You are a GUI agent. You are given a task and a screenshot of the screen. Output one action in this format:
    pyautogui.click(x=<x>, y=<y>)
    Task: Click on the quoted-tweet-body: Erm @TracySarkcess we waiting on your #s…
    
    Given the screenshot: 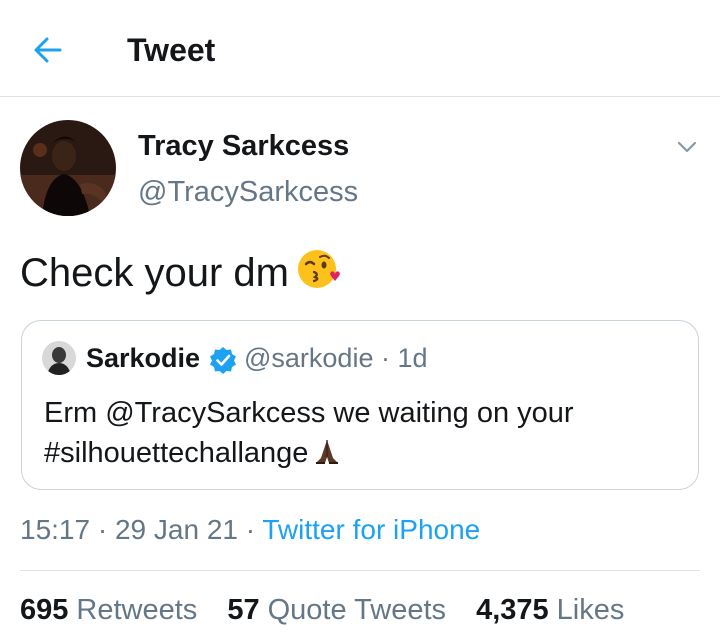 What is the action you would take?
    pyautogui.click(x=364, y=435)
    